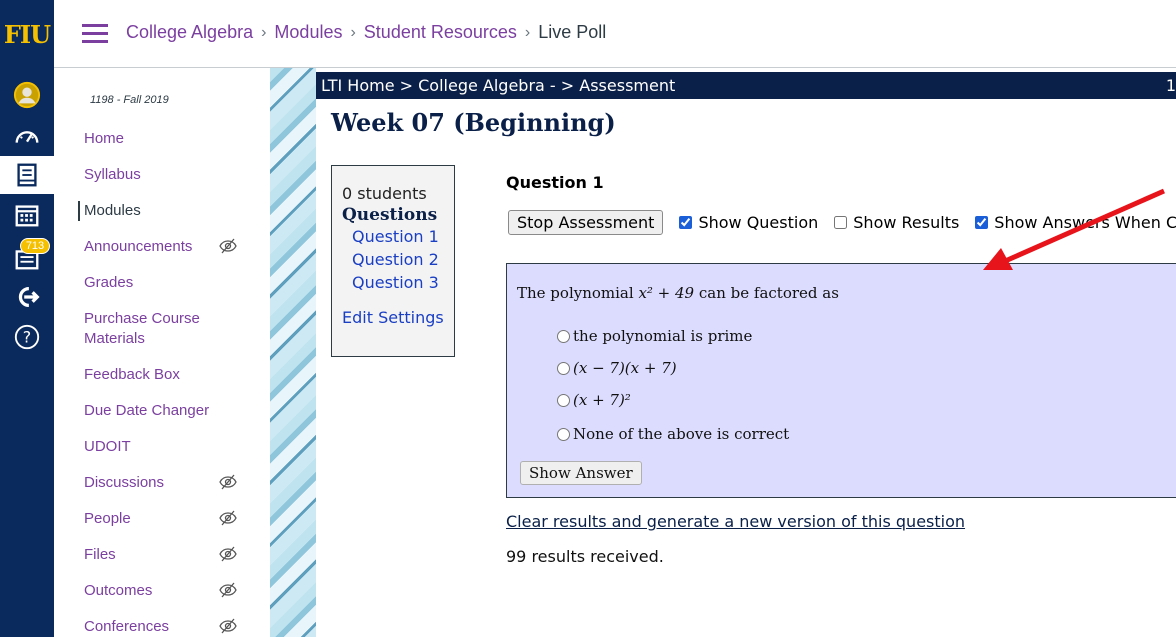 This screenshot has width=1176, height=637. What do you see at coordinates (666, 293) in the screenshot?
I see `prompt-math: x² + 49` at bounding box center [666, 293].